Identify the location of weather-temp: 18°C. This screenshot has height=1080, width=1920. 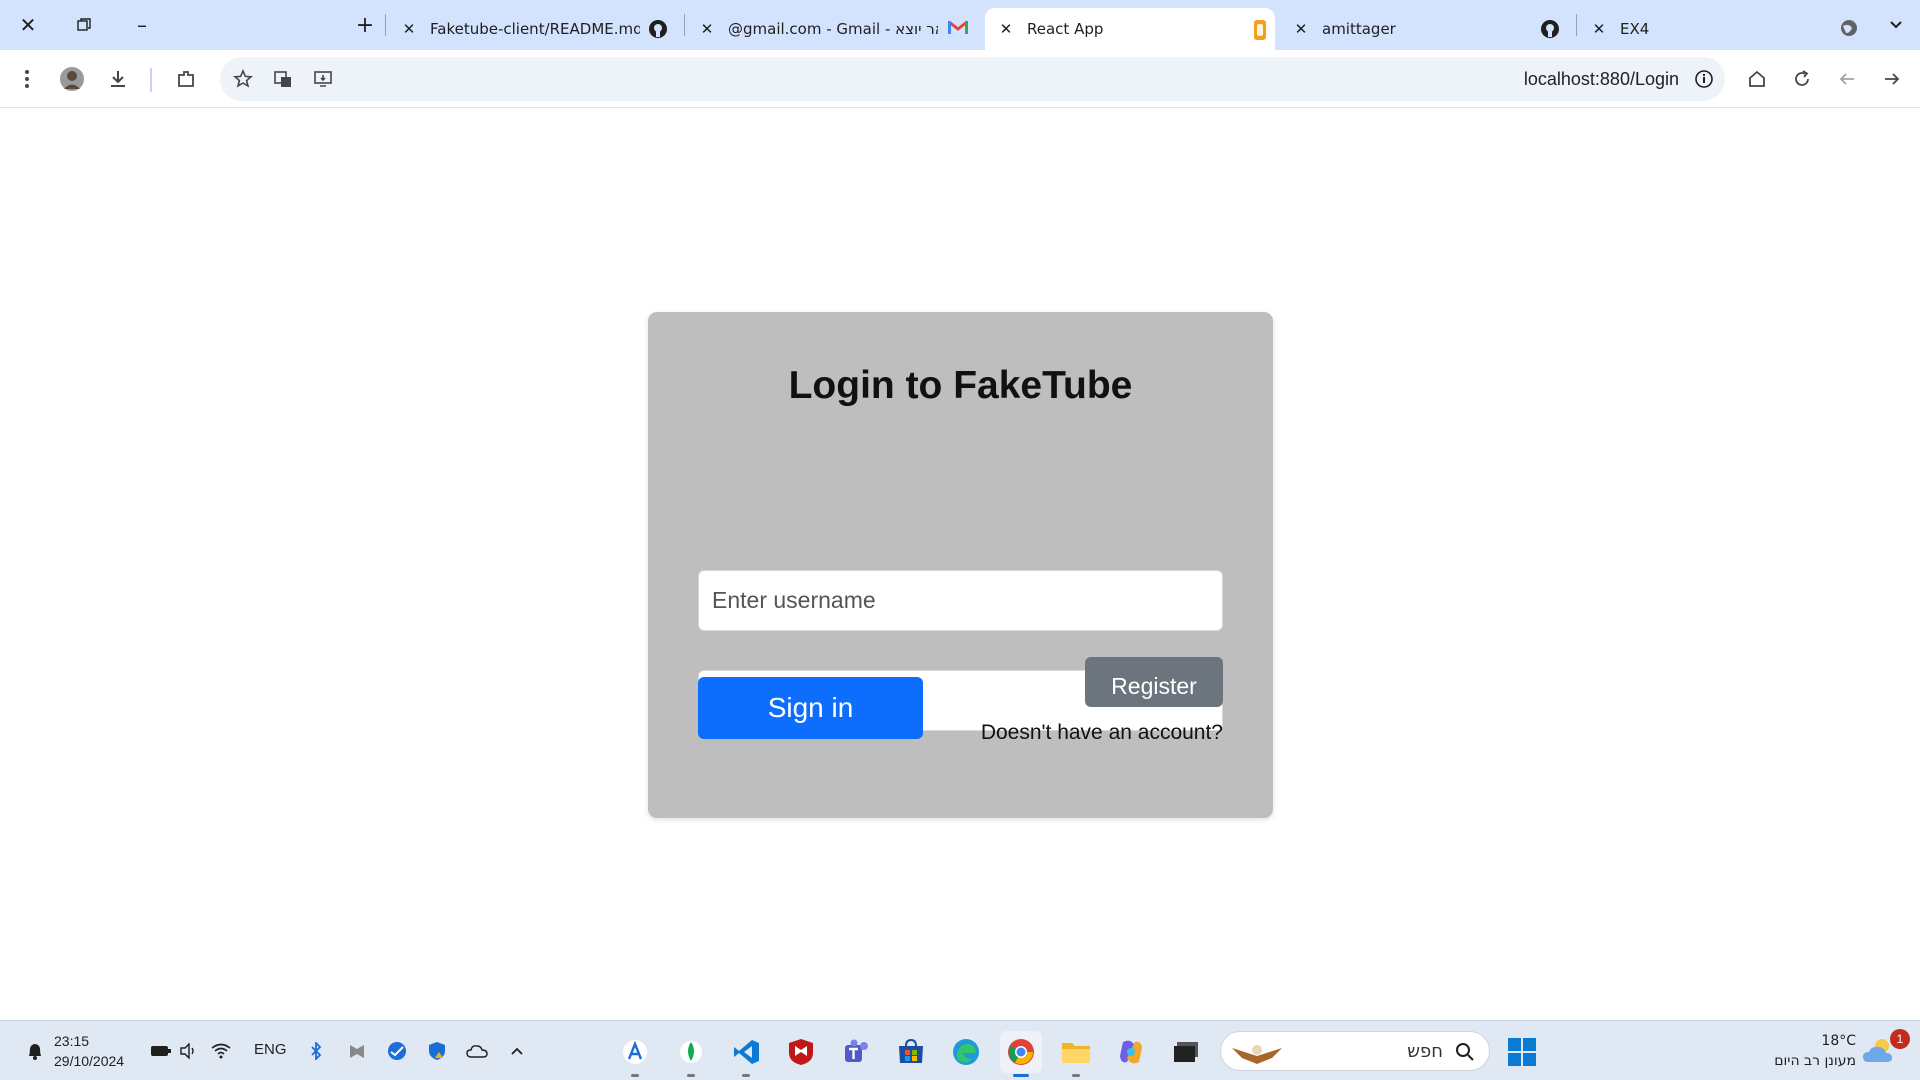
(1838, 1041).